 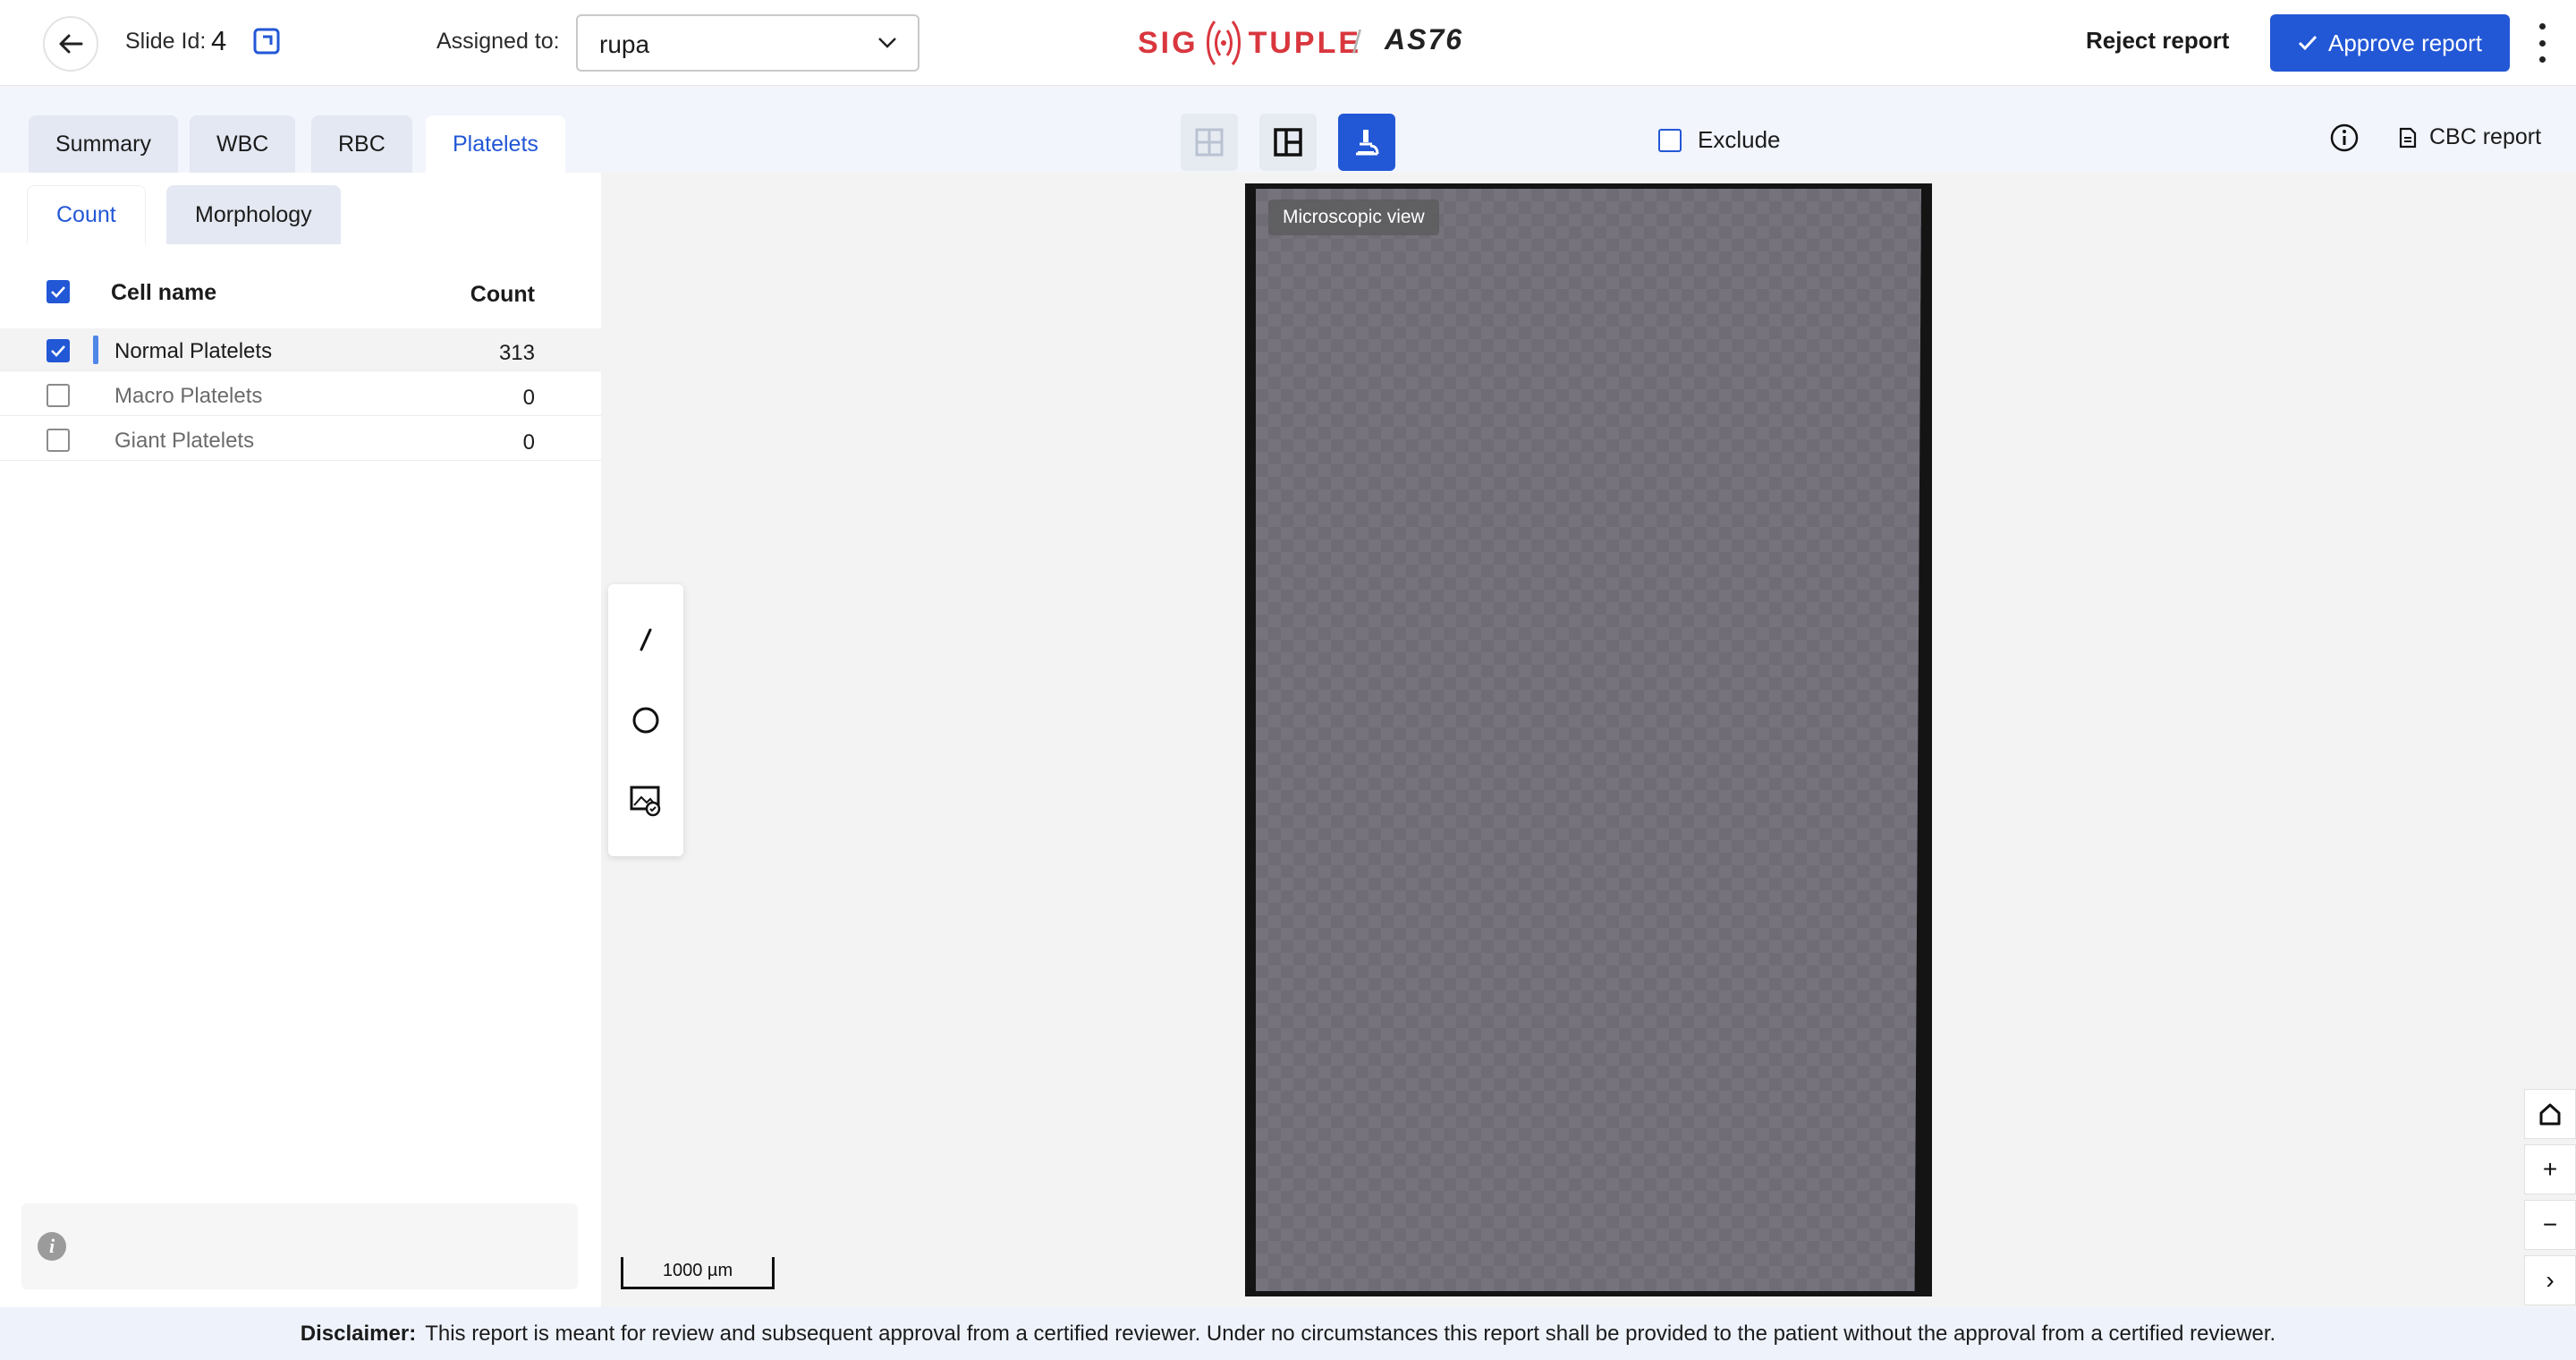 I want to click on home-icon, so click(x=2550, y=1115).